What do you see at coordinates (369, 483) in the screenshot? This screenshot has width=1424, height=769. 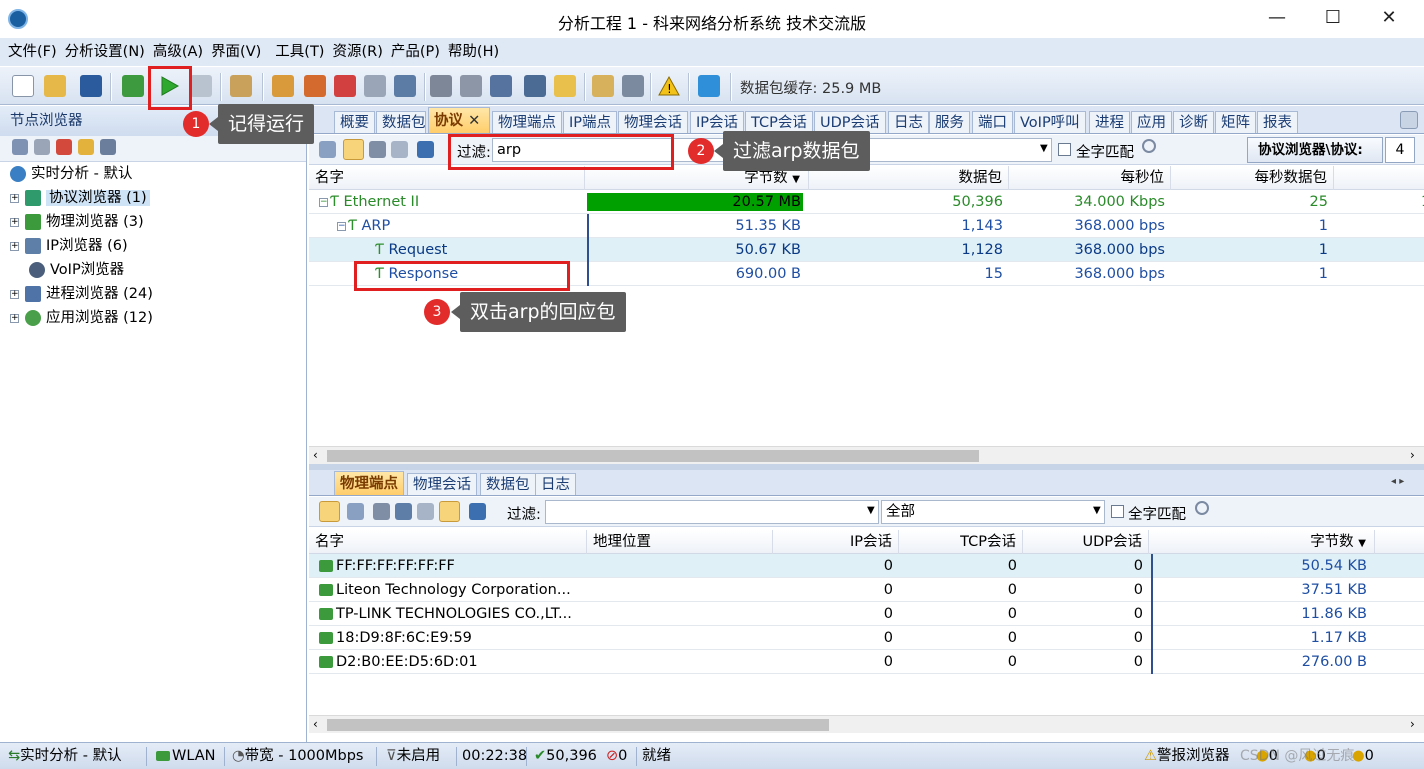 I see `tab-physical-endpoints-bottom: 物理端点` at bounding box center [369, 483].